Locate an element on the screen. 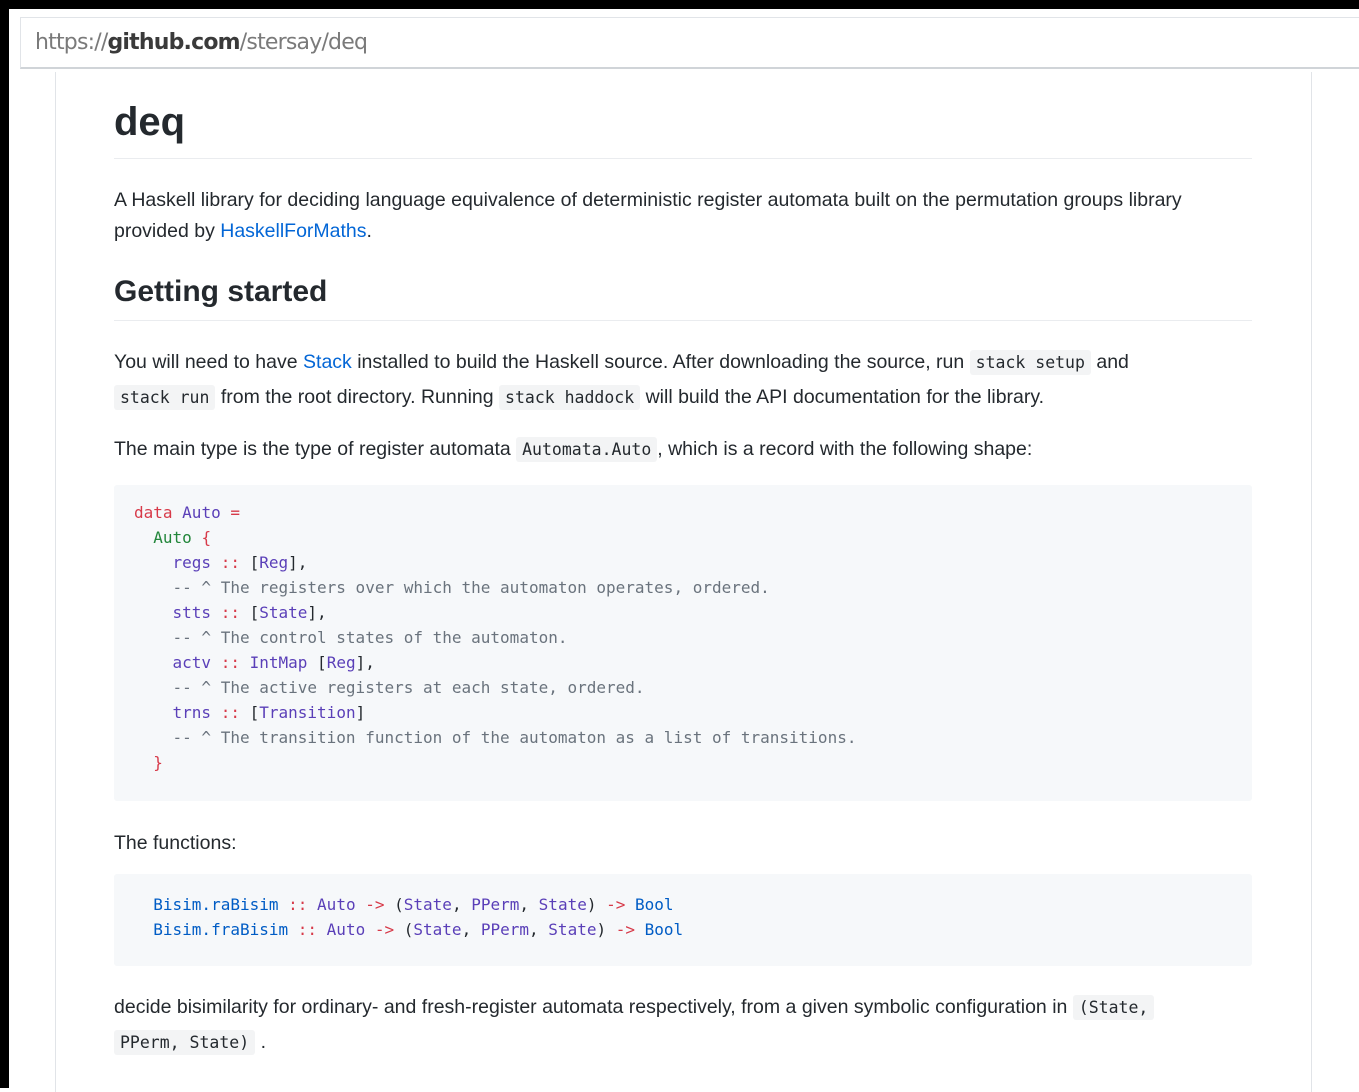 The height and width of the screenshot is (1092, 1359). url-scheme: https:// is located at coordinates (71, 42).